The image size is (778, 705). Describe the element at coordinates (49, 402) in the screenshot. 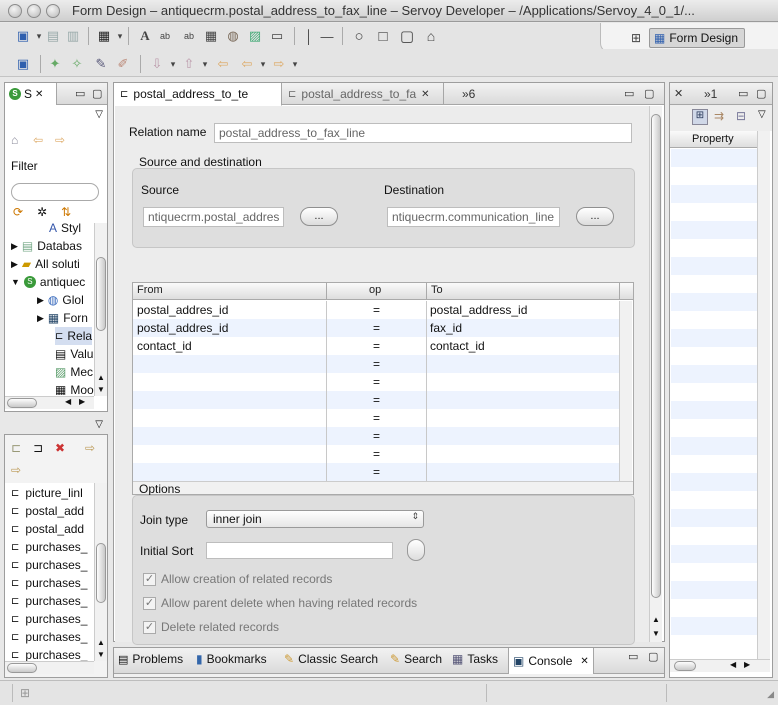

I see `tree-horizontal-scrollbar: ◀ ▶` at that location.